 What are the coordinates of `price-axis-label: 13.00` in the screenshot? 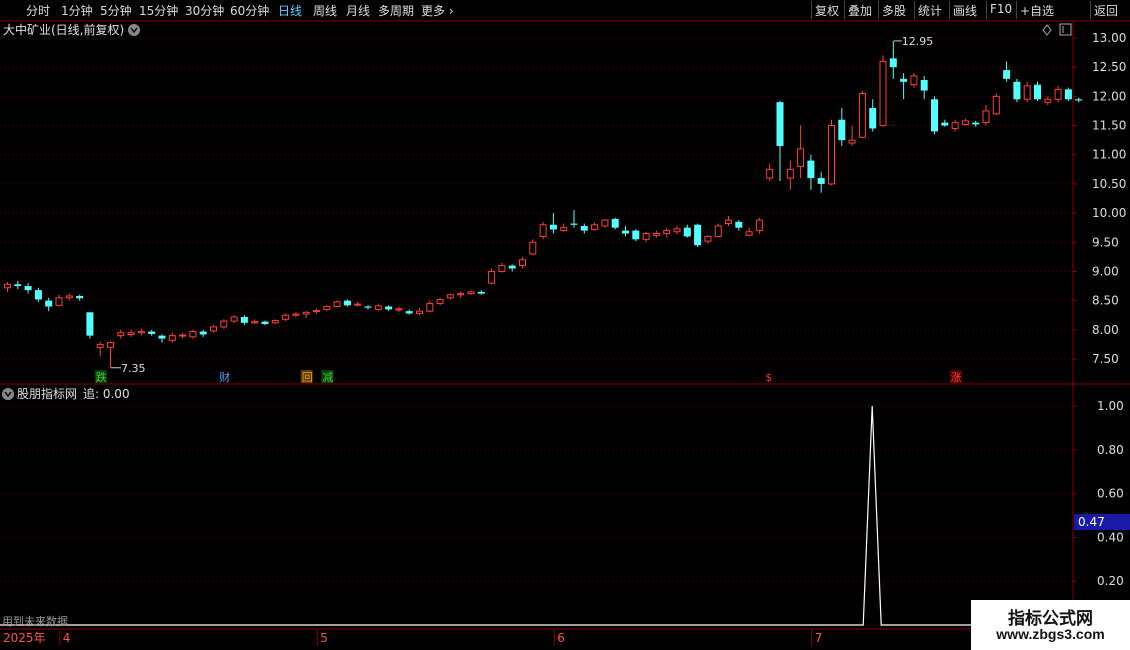 It's located at (1109, 38).